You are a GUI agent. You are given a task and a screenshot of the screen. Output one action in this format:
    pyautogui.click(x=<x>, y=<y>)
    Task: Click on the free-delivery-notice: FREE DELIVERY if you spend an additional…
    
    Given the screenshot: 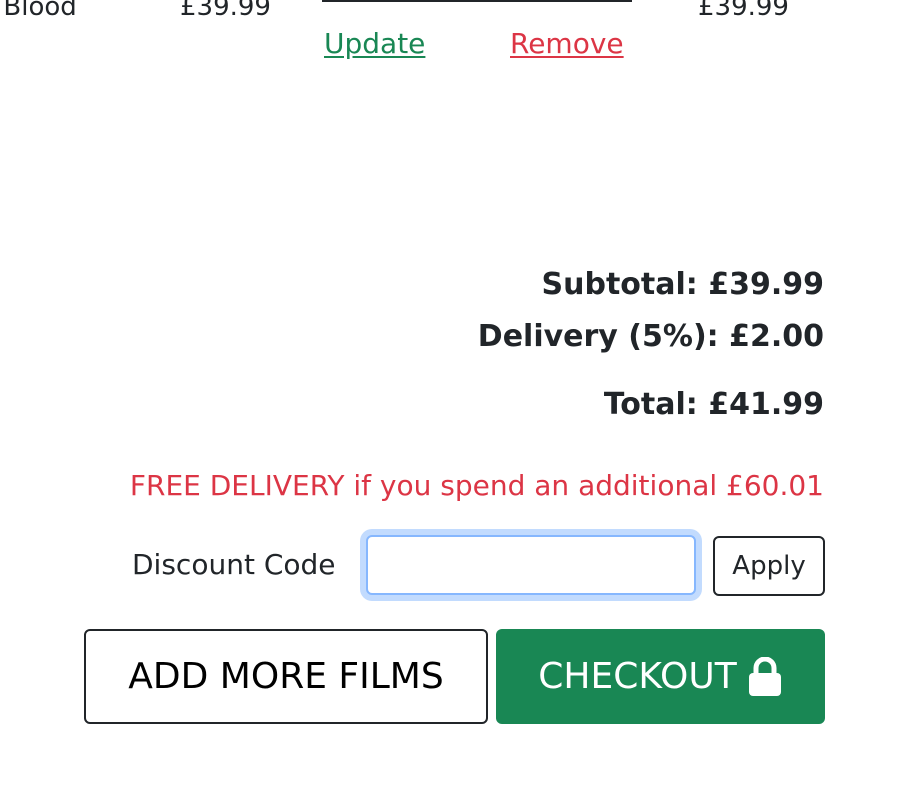 What is the action you would take?
    pyautogui.click(x=476, y=485)
    